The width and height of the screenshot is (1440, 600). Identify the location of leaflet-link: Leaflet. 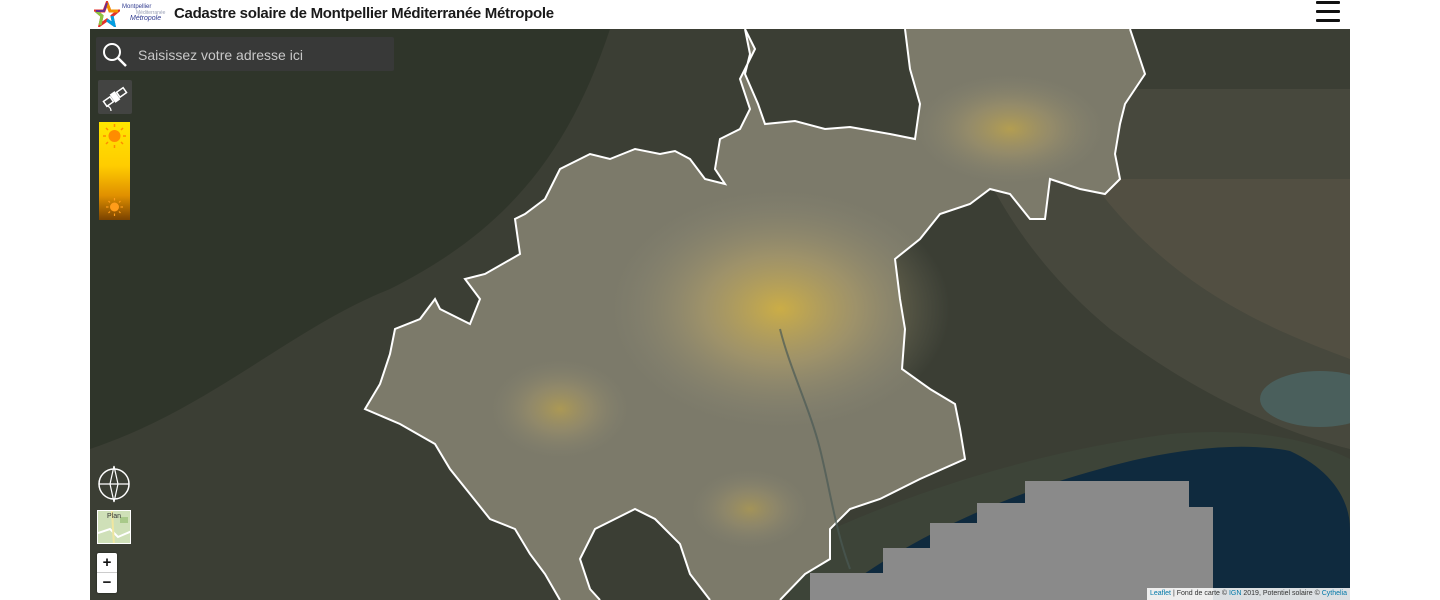
(1160, 593).